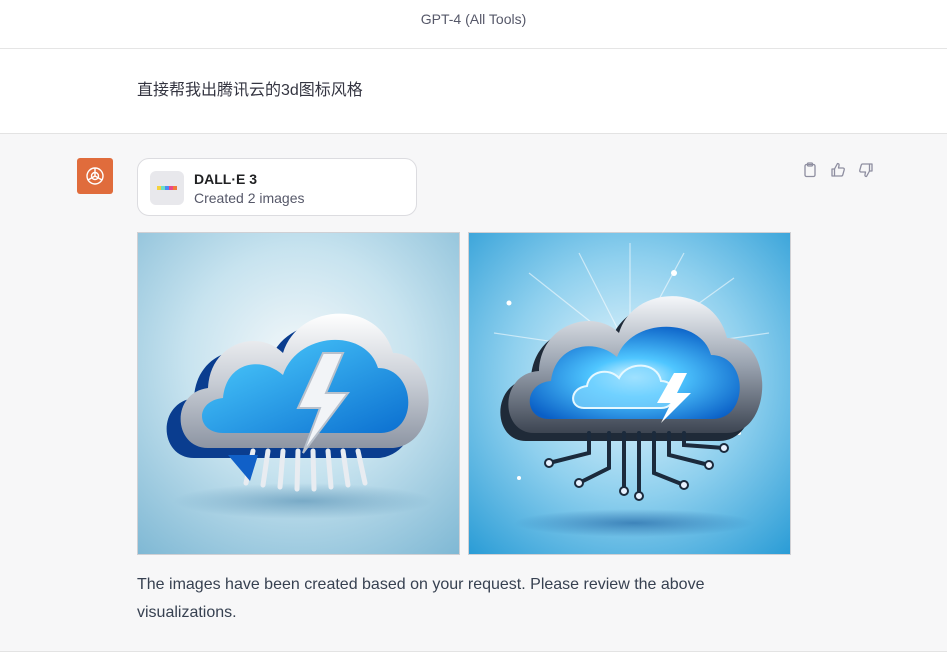 The image size is (947, 671). What do you see at coordinates (299, 416) in the screenshot?
I see `cloud-lightning-icon` at bounding box center [299, 416].